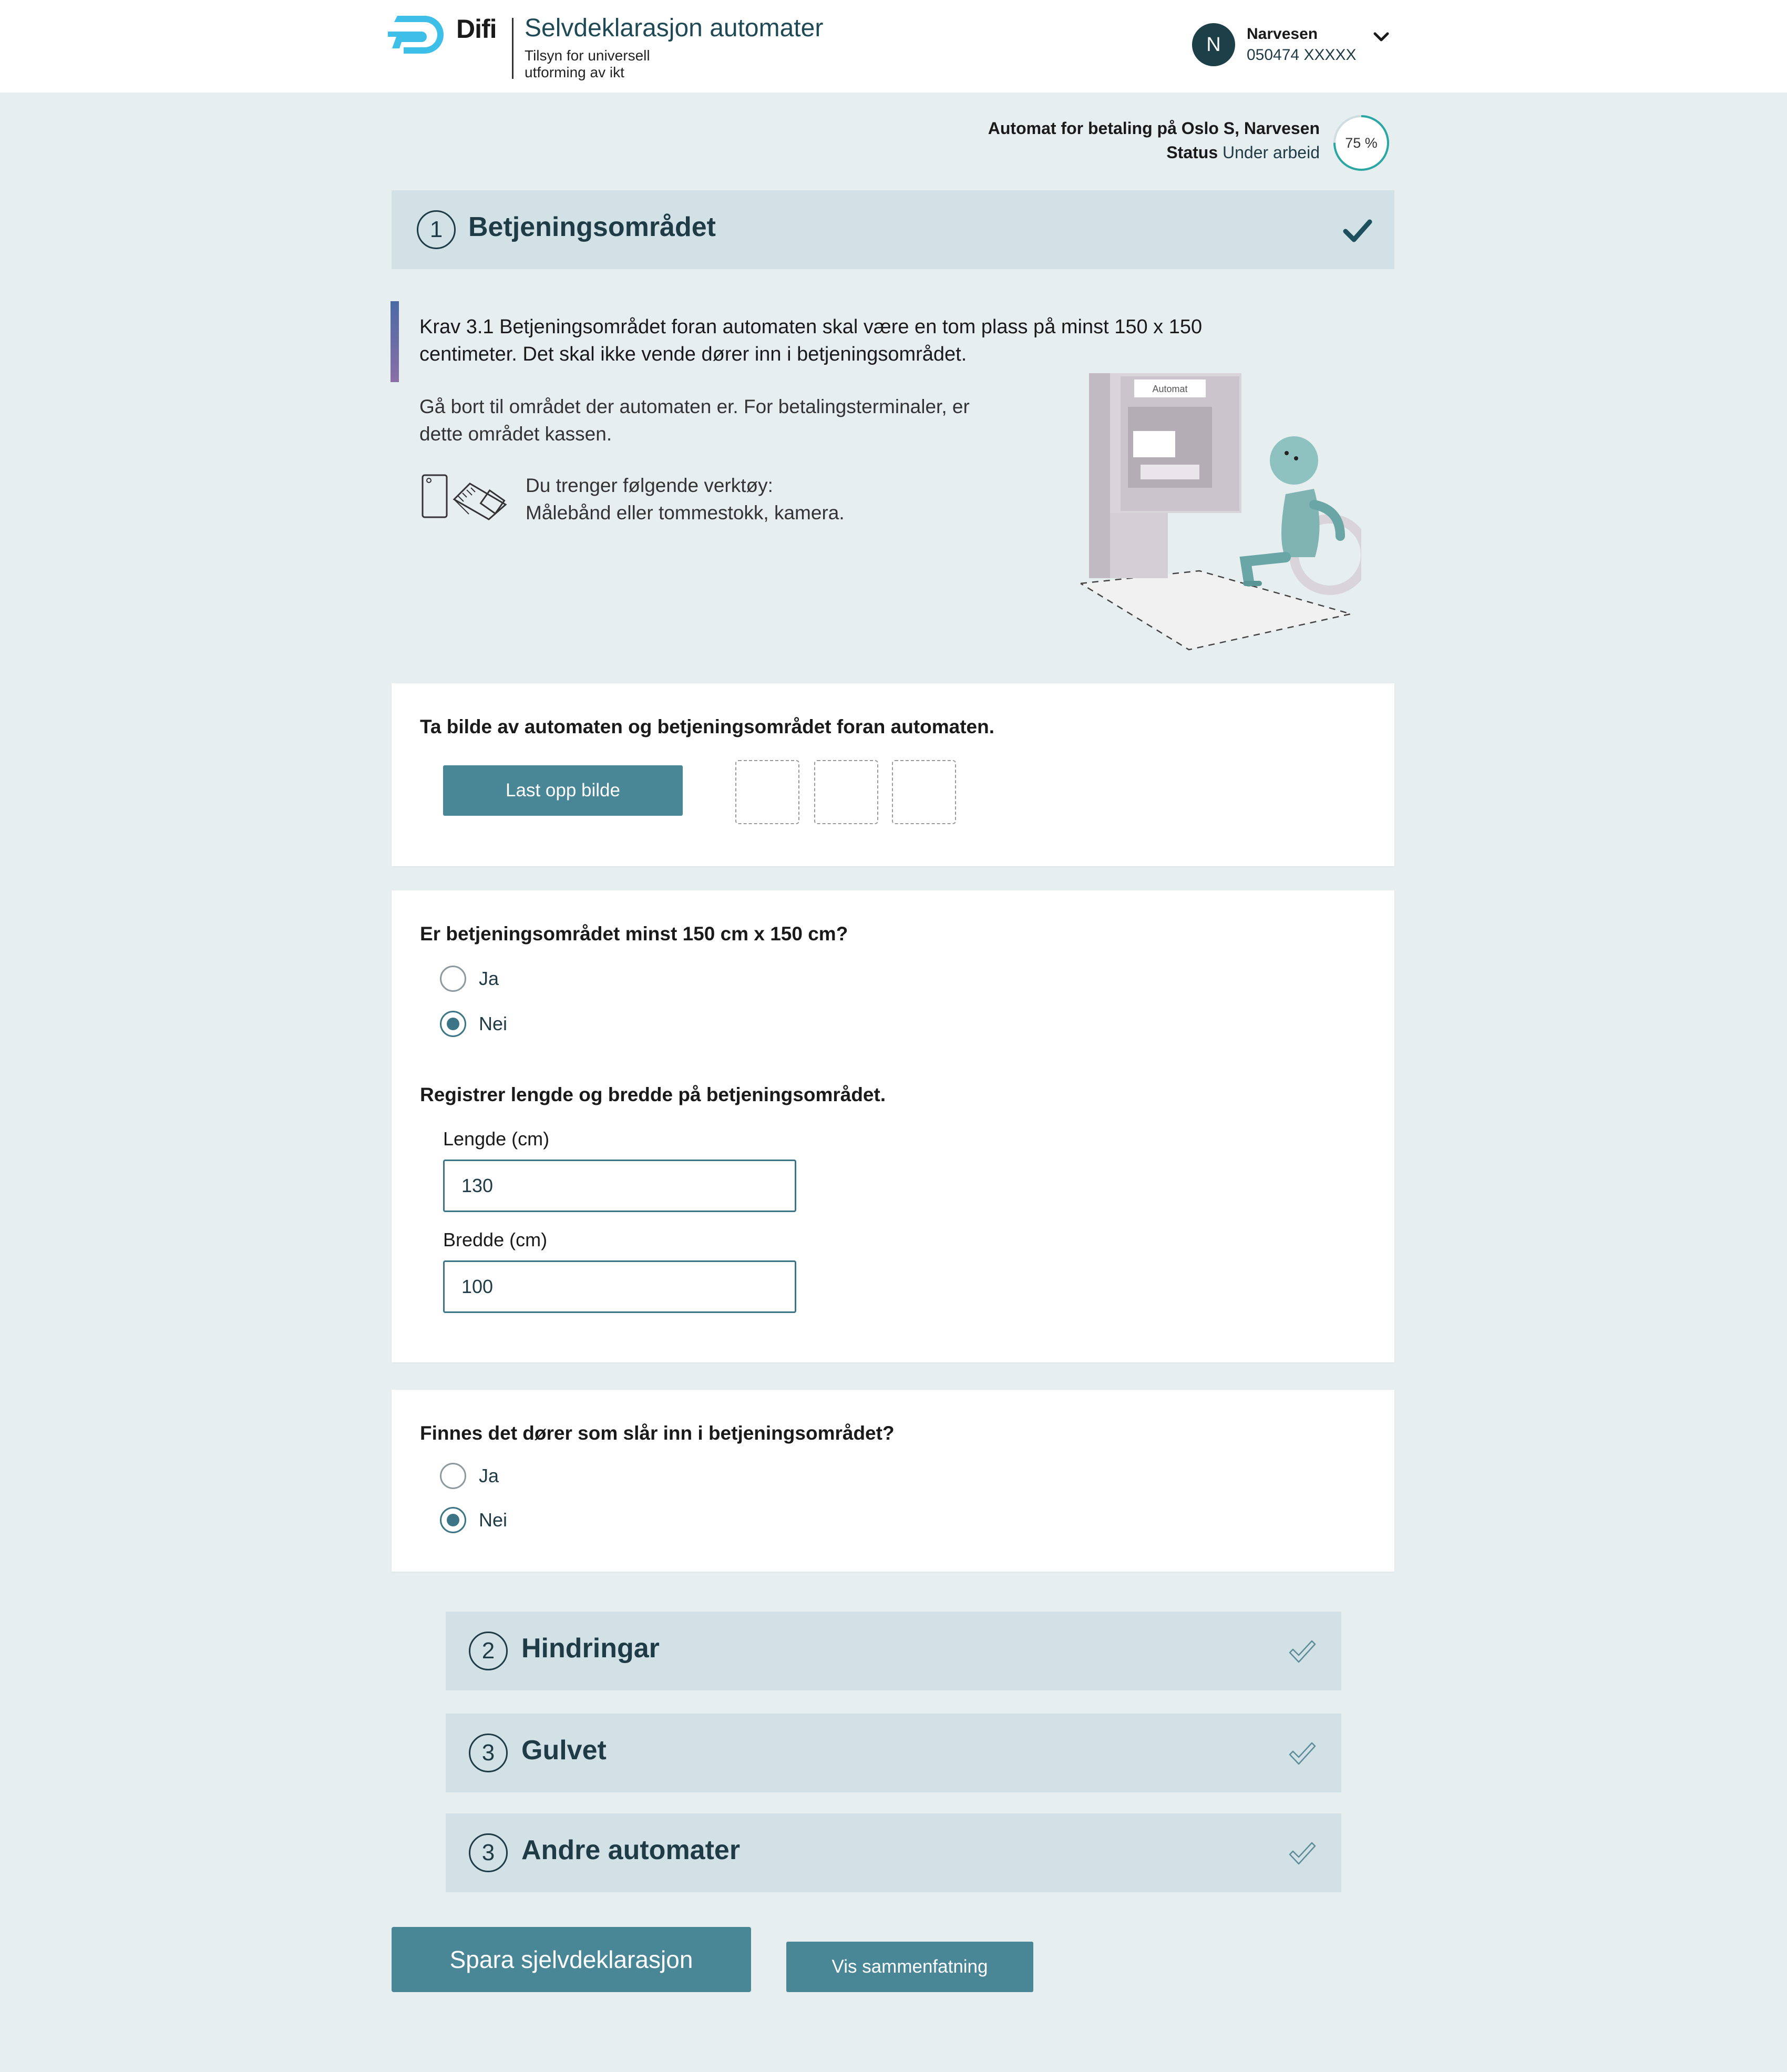 This screenshot has width=1787, height=2072. Describe the element at coordinates (685, 513) in the screenshot. I see `tools-list: Målebånd eller tommestokk, kamera.` at that location.